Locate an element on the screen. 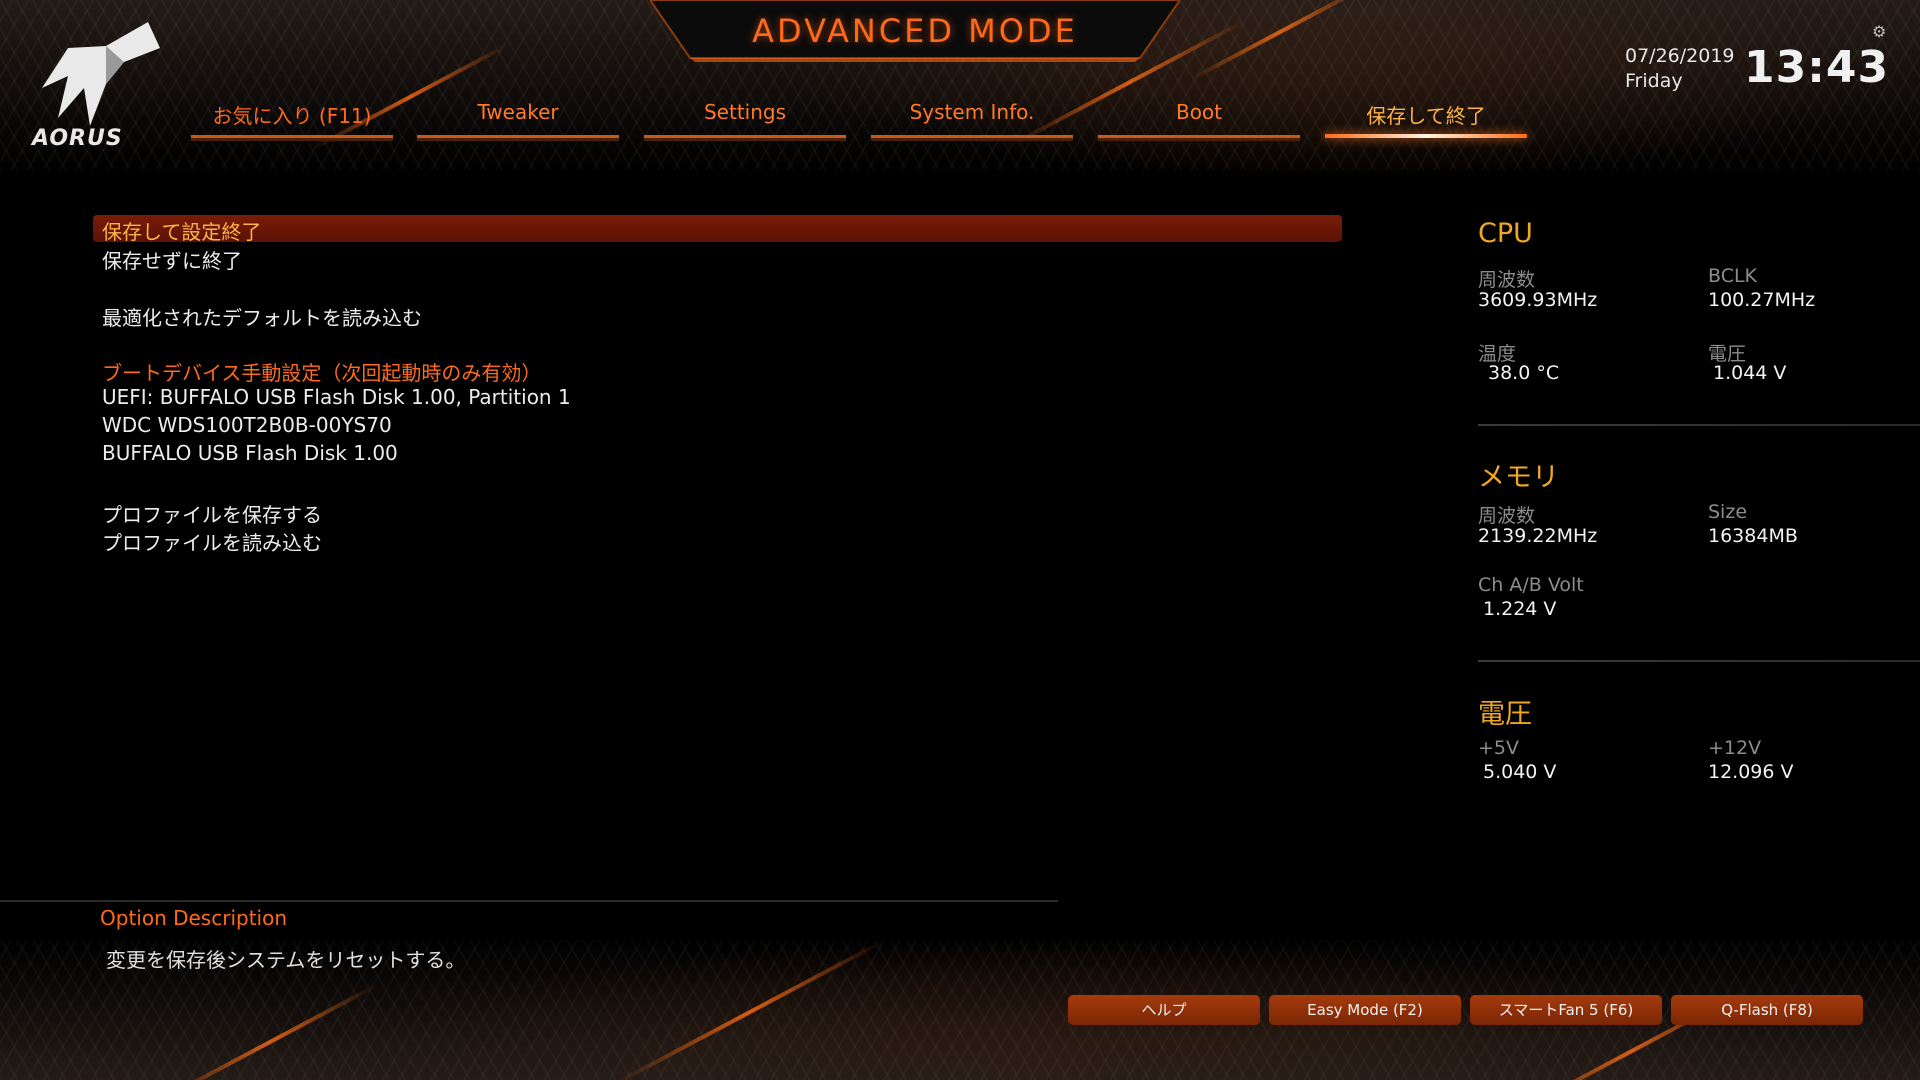 The image size is (1920, 1080). v5-label: +5V is located at coordinates (1499, 748).